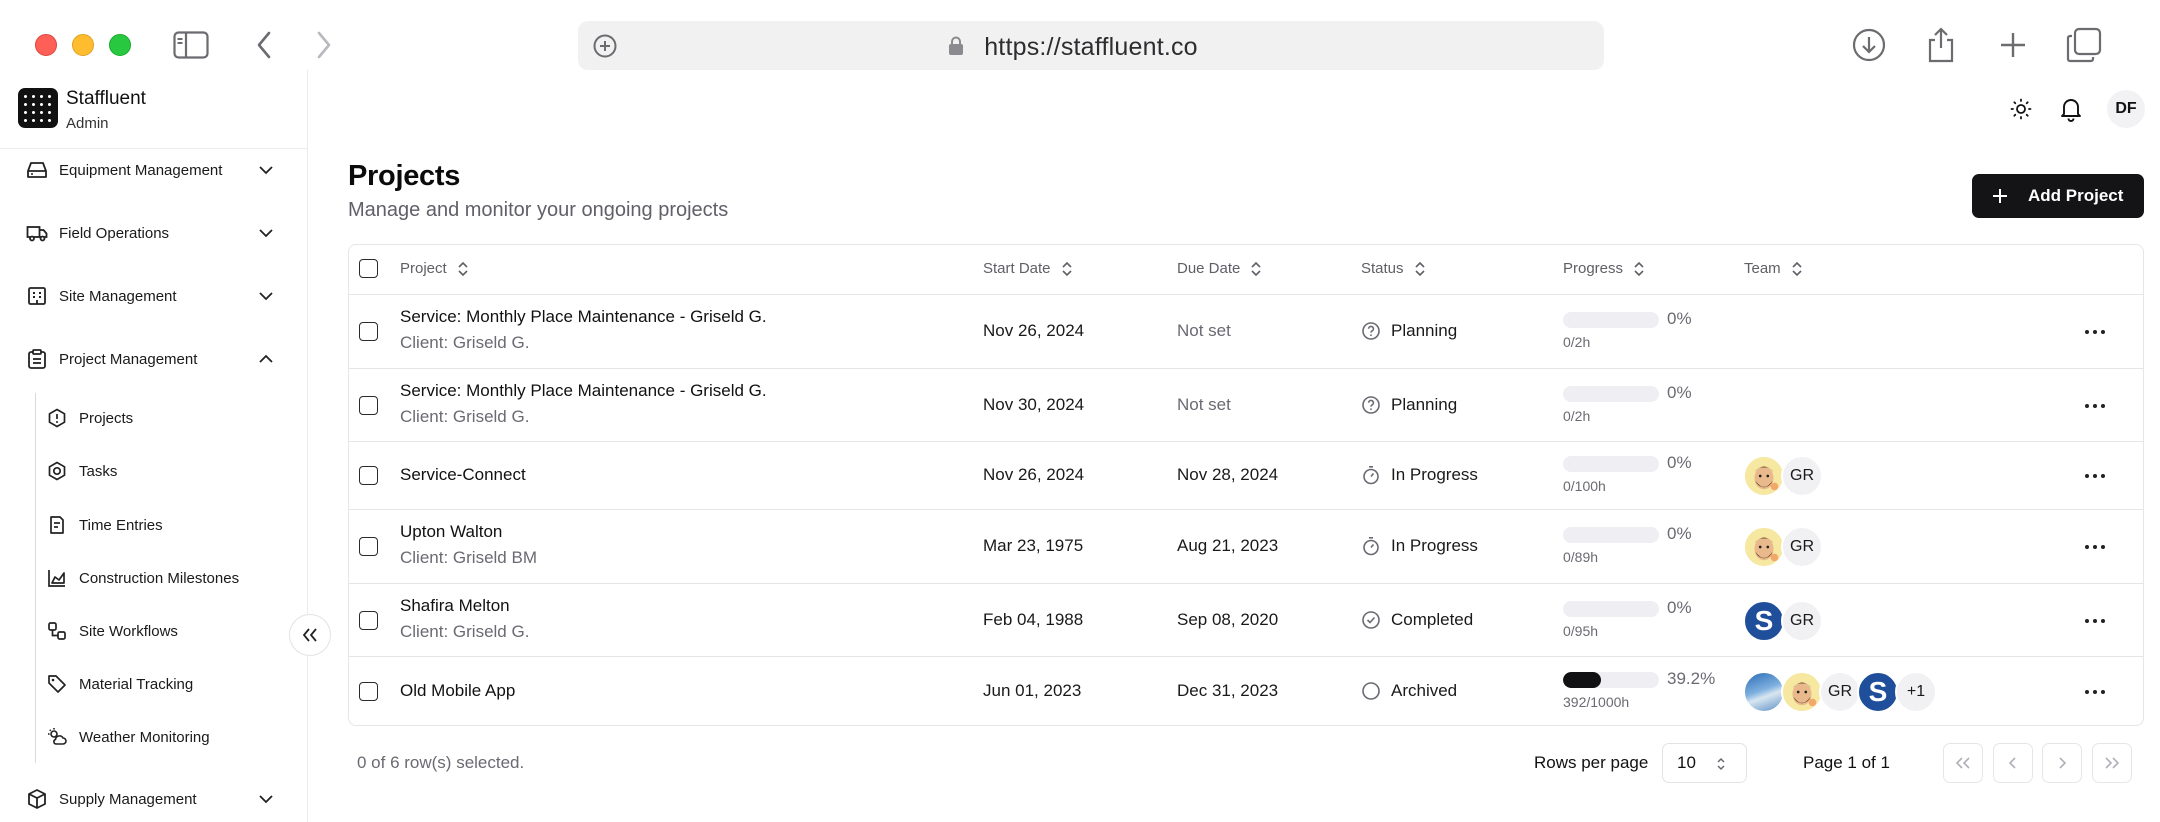 This screenshot has width=2160, height=822. What do you see at coordinates (1916, 692) in the screenshot?
I see `avatar-overflow-count: +1` at bounding box center [1916, 692].